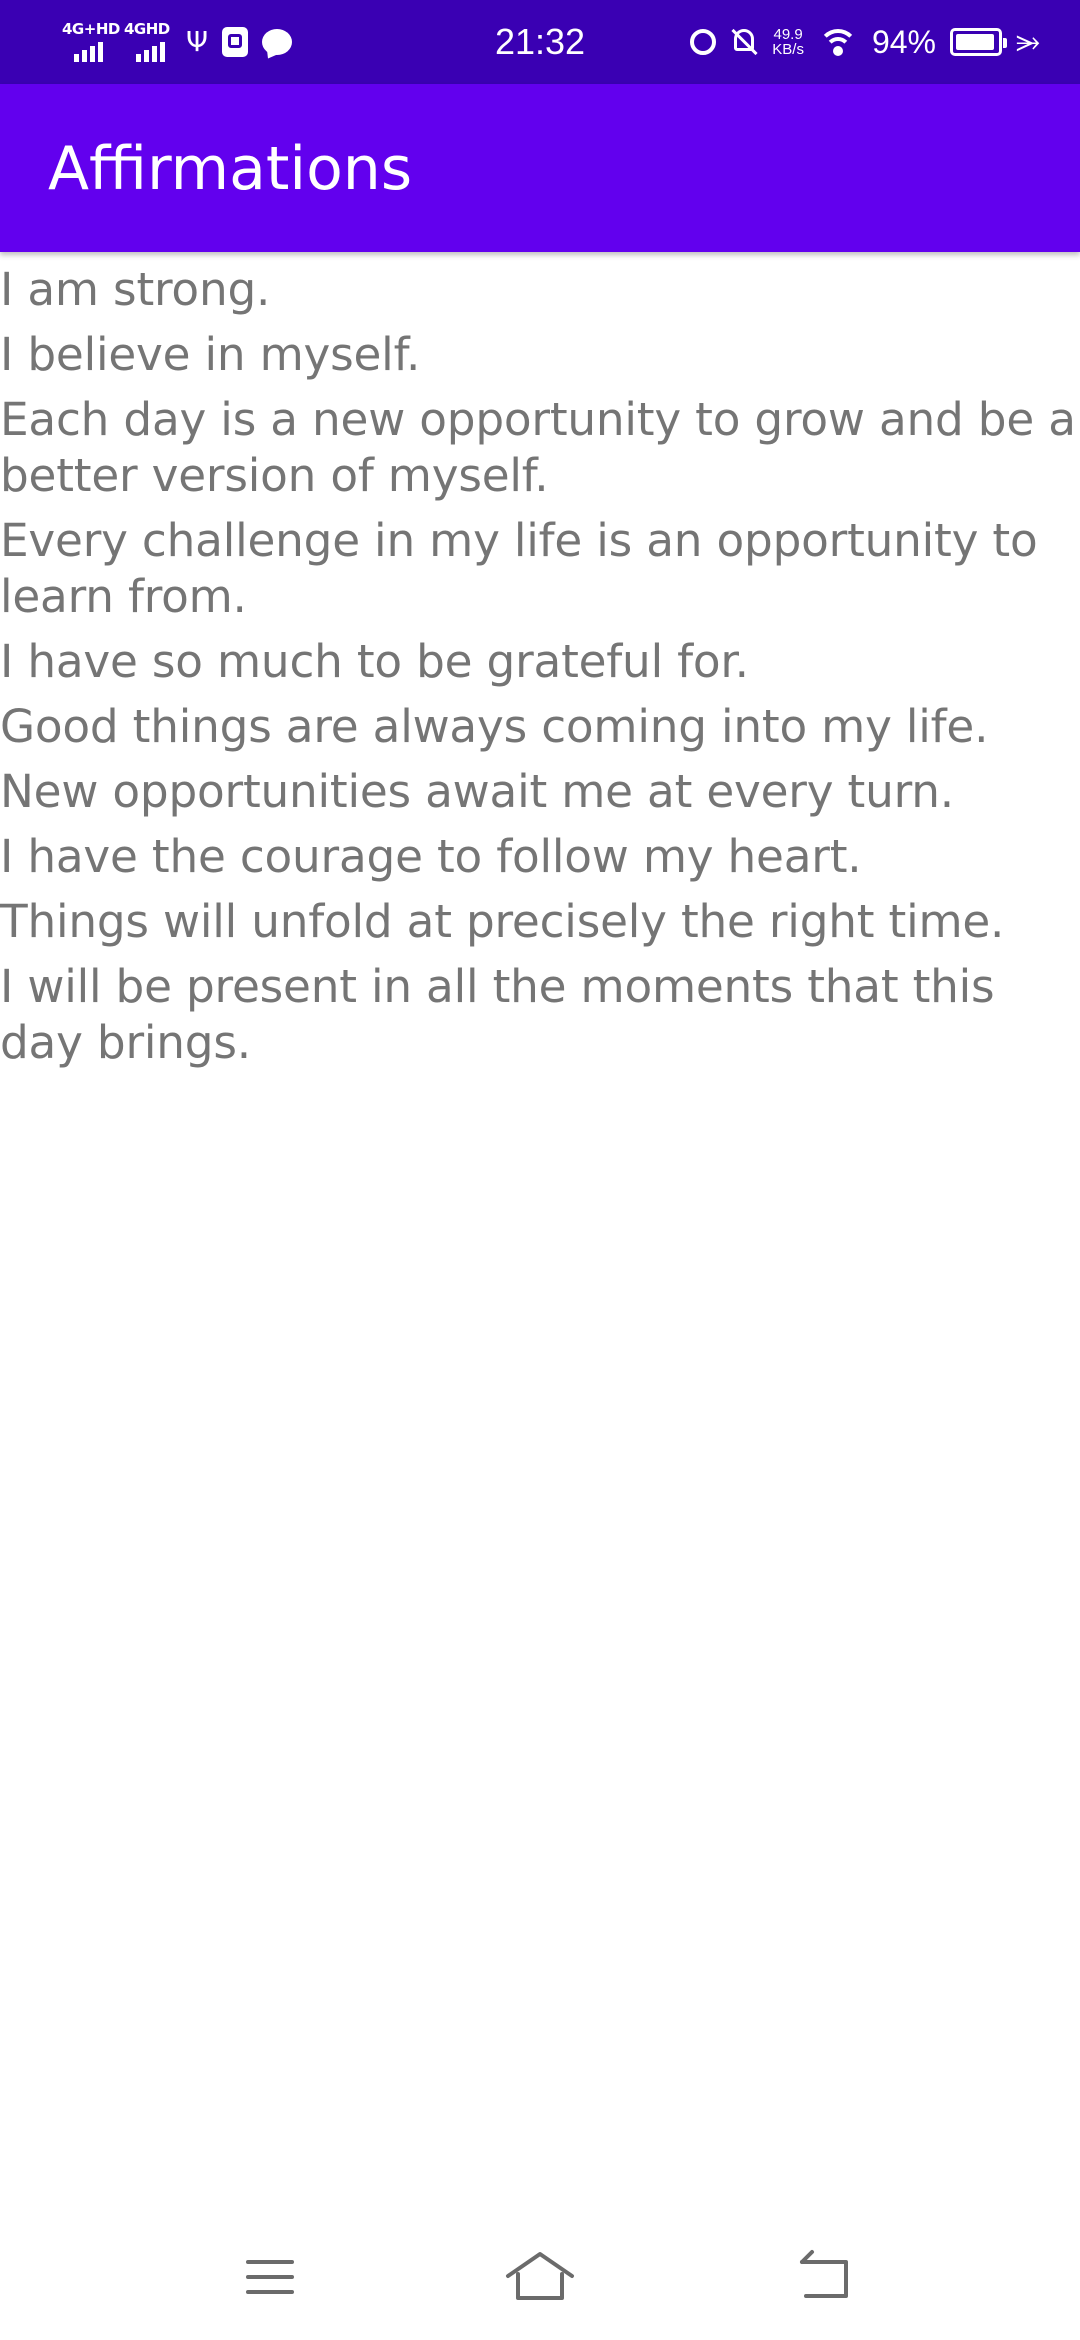  I want to click on affirmation-item: I am strong., so click(135, 289).